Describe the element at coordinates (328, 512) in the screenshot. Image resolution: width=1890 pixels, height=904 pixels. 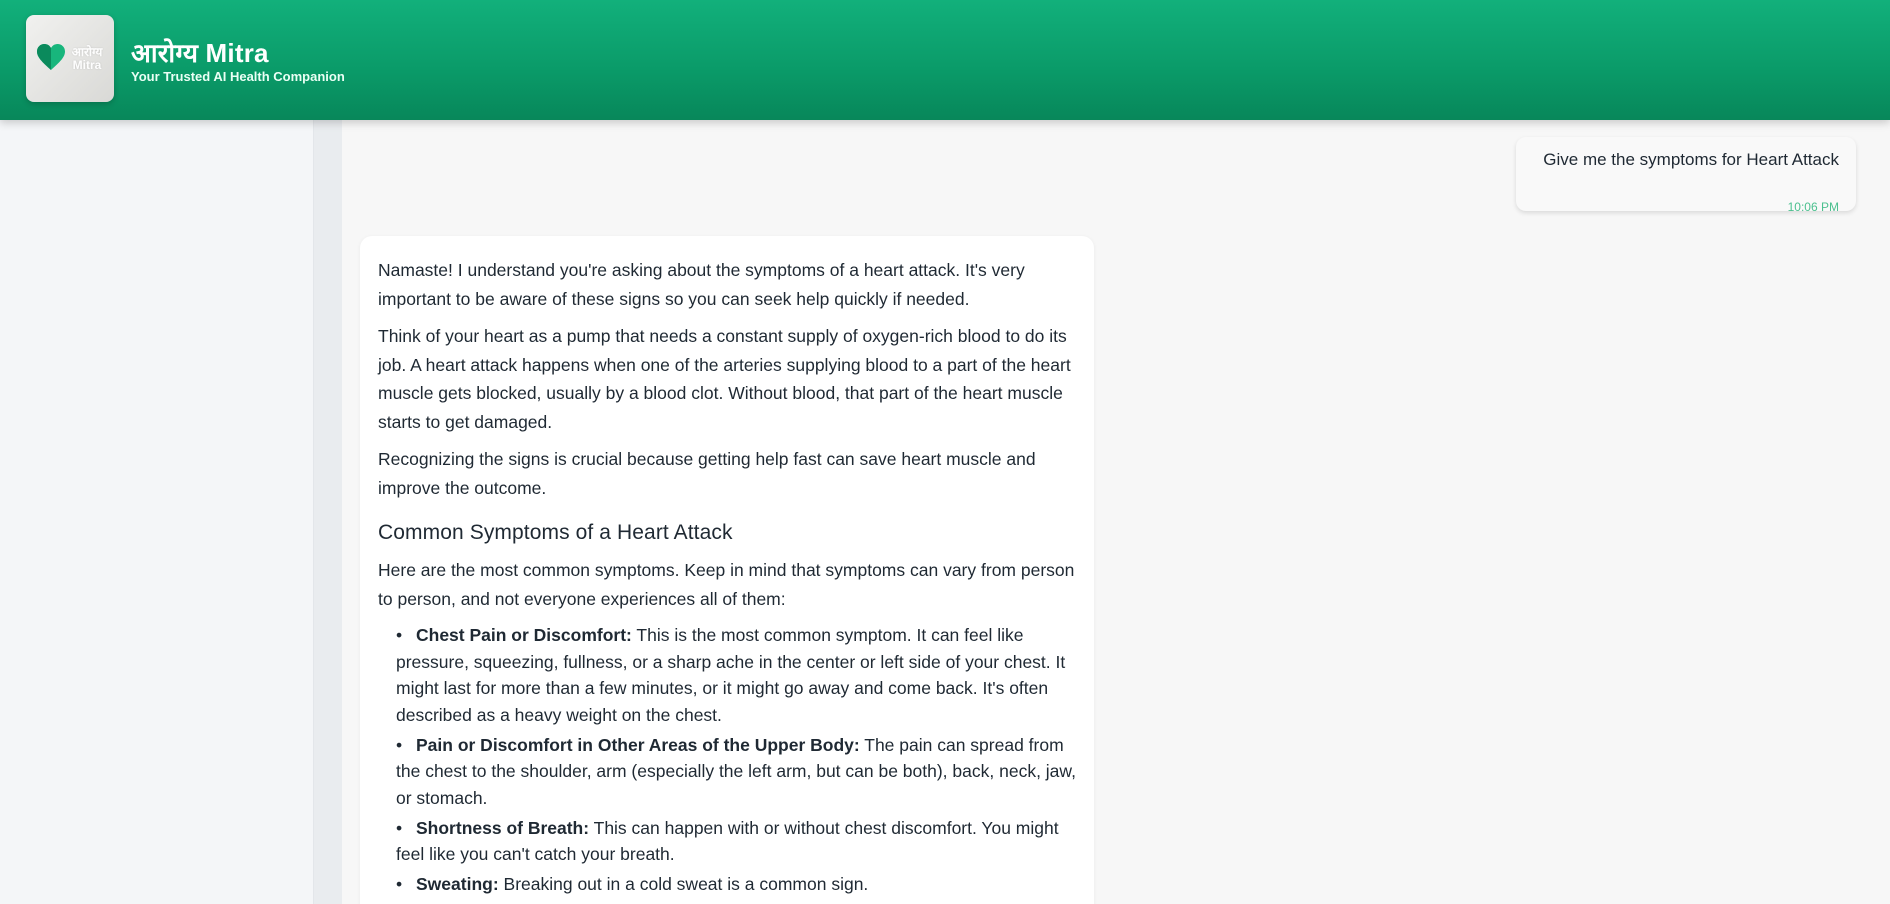
I see `sidebar-divider` at that location.